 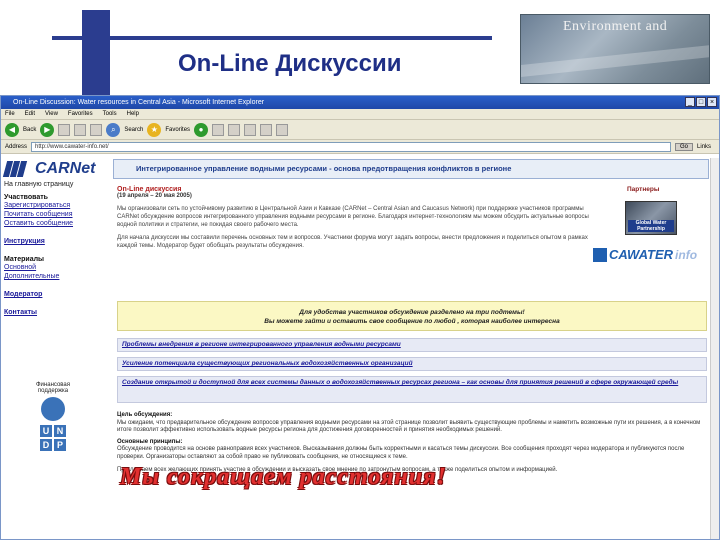 What do you see at coordinates (80, 129) in the screenshot?
I see `refresh-icon` at bounding box center [80, 129].